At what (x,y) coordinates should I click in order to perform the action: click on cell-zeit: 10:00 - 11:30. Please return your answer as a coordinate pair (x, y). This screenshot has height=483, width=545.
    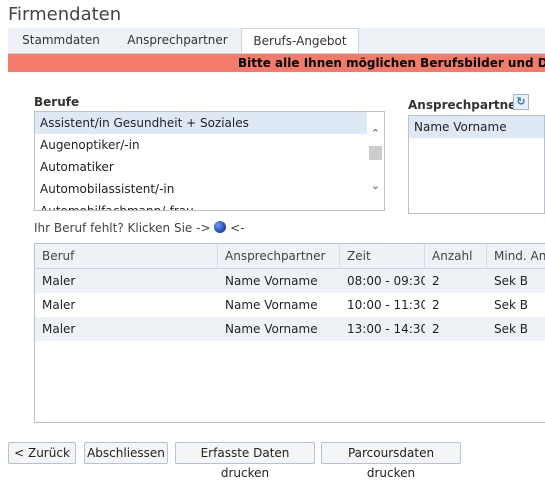
    Looking at the image, I should click on (386, 305).